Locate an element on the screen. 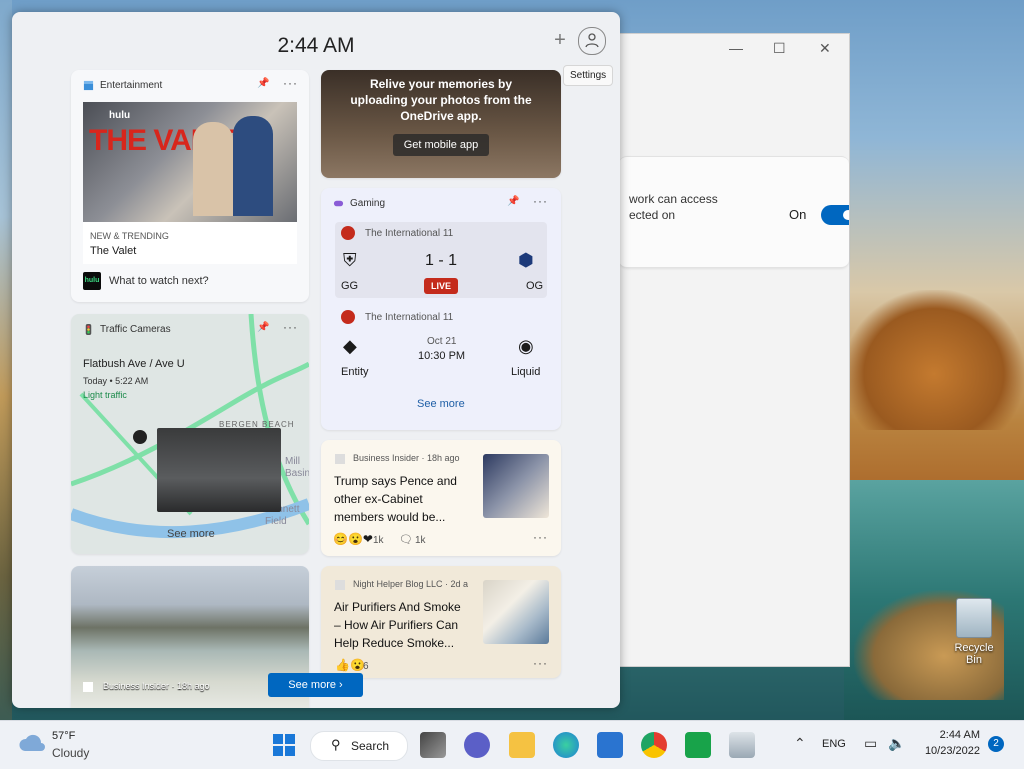 The width and height of the screenshot is (1024, 769). news-2-reactions: 6 is located at coordinates (366, 666).